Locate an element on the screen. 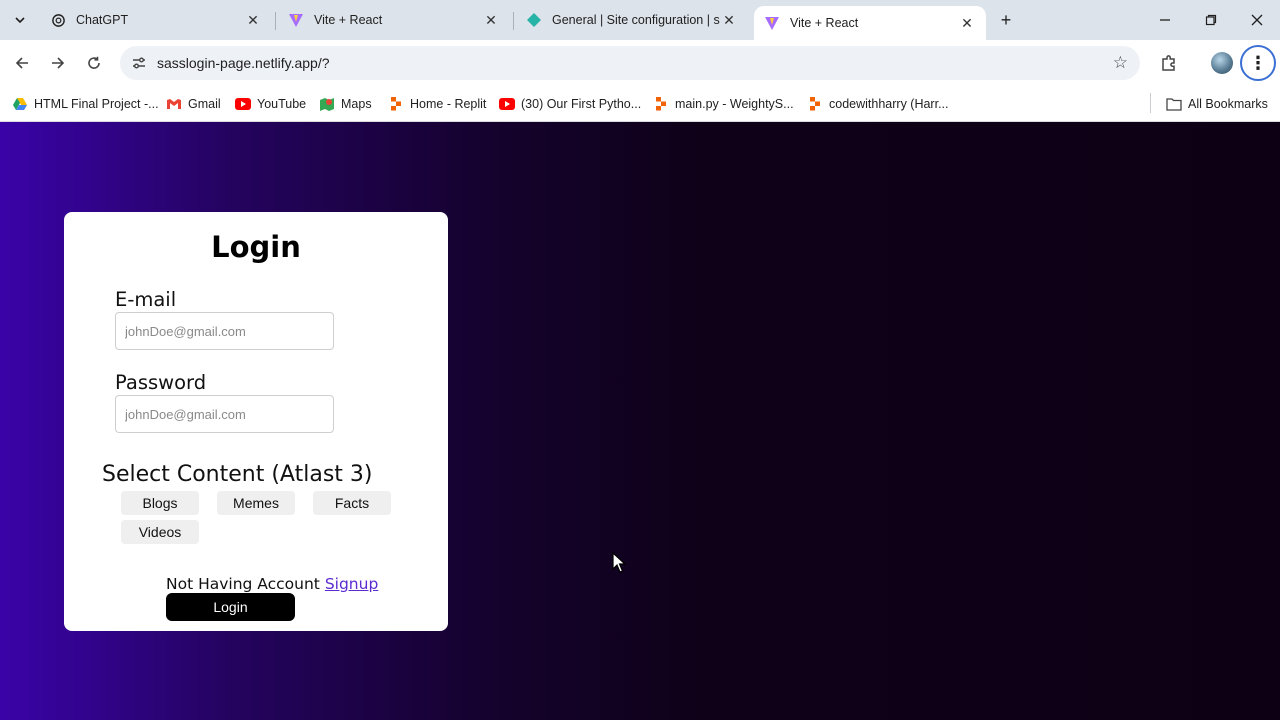 The image size is (1280, 720). extensions-button is located at coordinates (1169, 63).